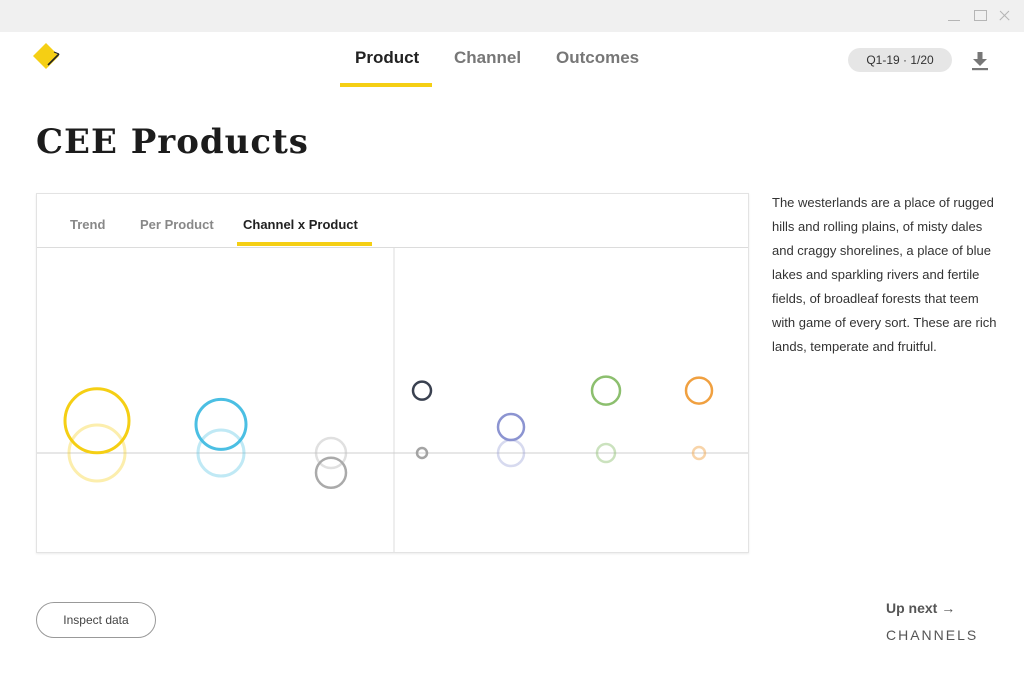  What do you see at coordinates (980, 16) in the screenshot?
I see `maximize-icon` at bounding box center [980, 16].